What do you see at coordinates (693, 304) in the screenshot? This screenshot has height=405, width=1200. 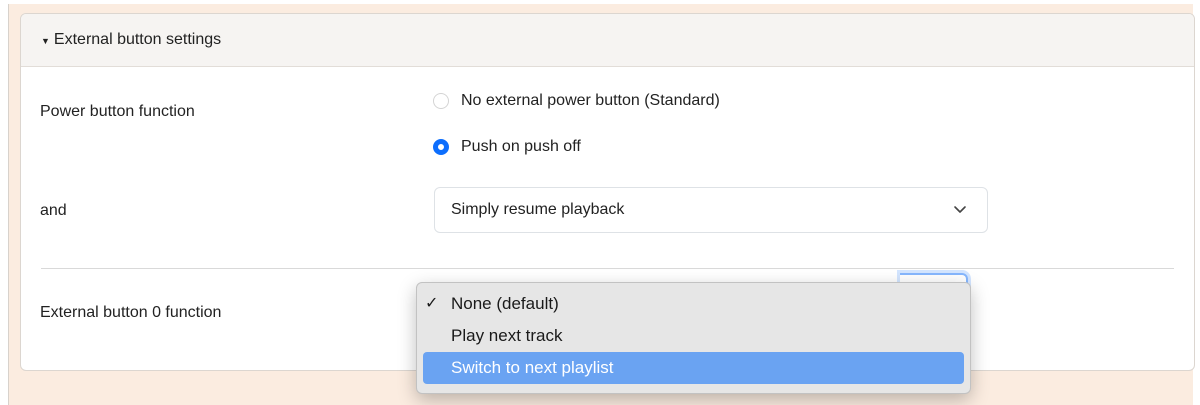 I see `dropdown-option-none: ✓ None (default)` at bounding box center [693, 304].